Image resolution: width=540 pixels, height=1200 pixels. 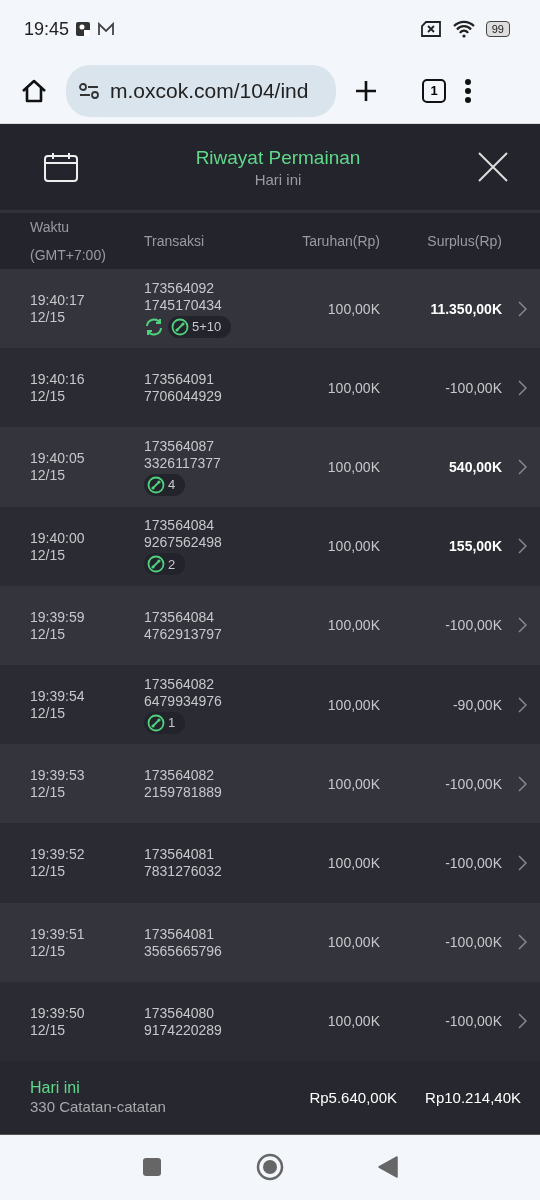 I want to click on surplus-cell-text: 155,00K, so click(x=475, y=546).